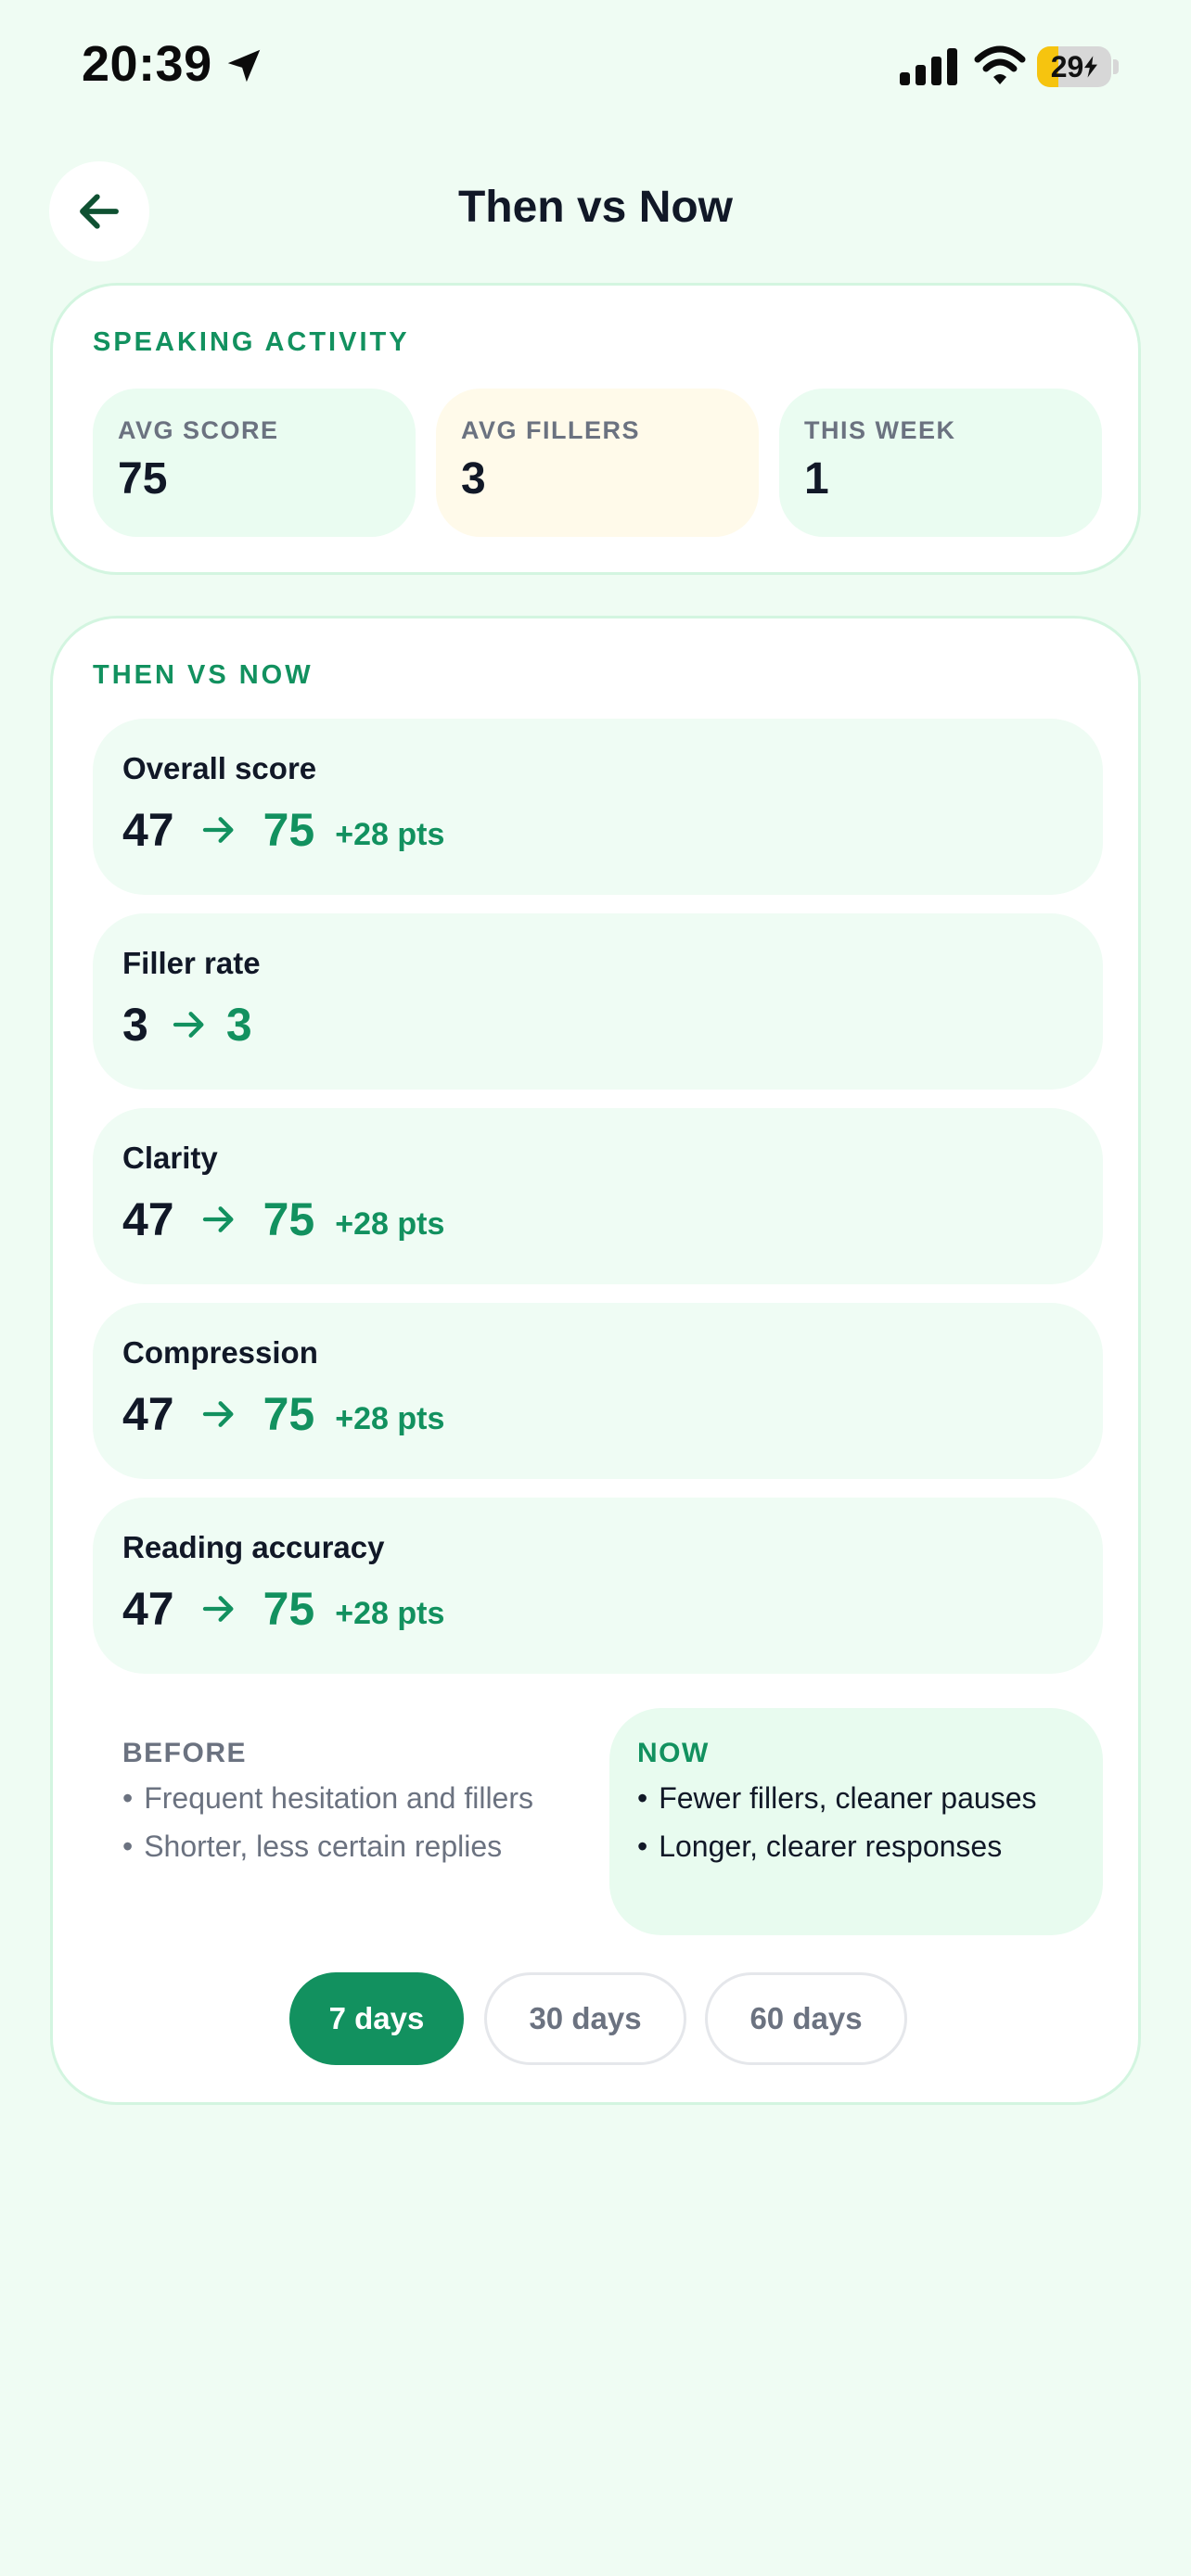 The image size is (1191, 2576). I want to click on range-60-days-button: 60 days, so click(806, 2019).